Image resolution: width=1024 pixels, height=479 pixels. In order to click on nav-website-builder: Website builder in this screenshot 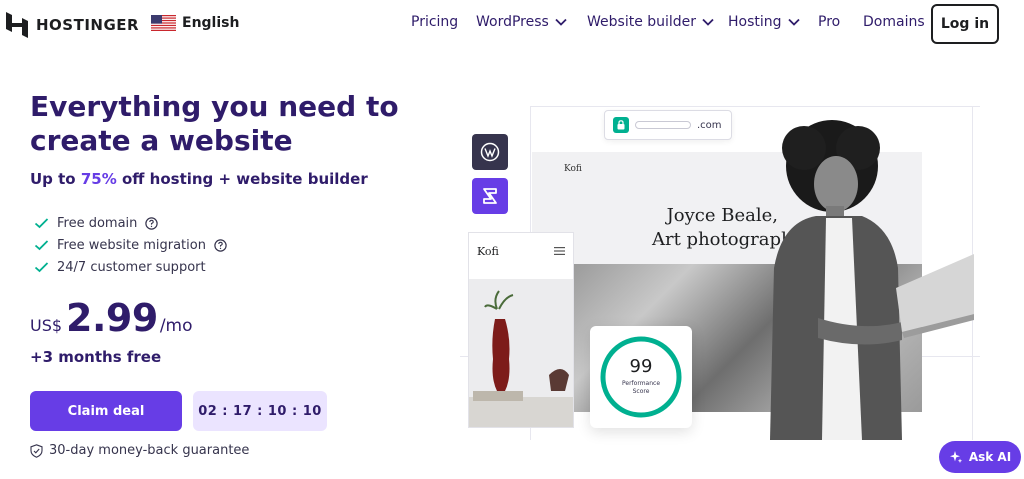, I will do `click(650, 22)`.